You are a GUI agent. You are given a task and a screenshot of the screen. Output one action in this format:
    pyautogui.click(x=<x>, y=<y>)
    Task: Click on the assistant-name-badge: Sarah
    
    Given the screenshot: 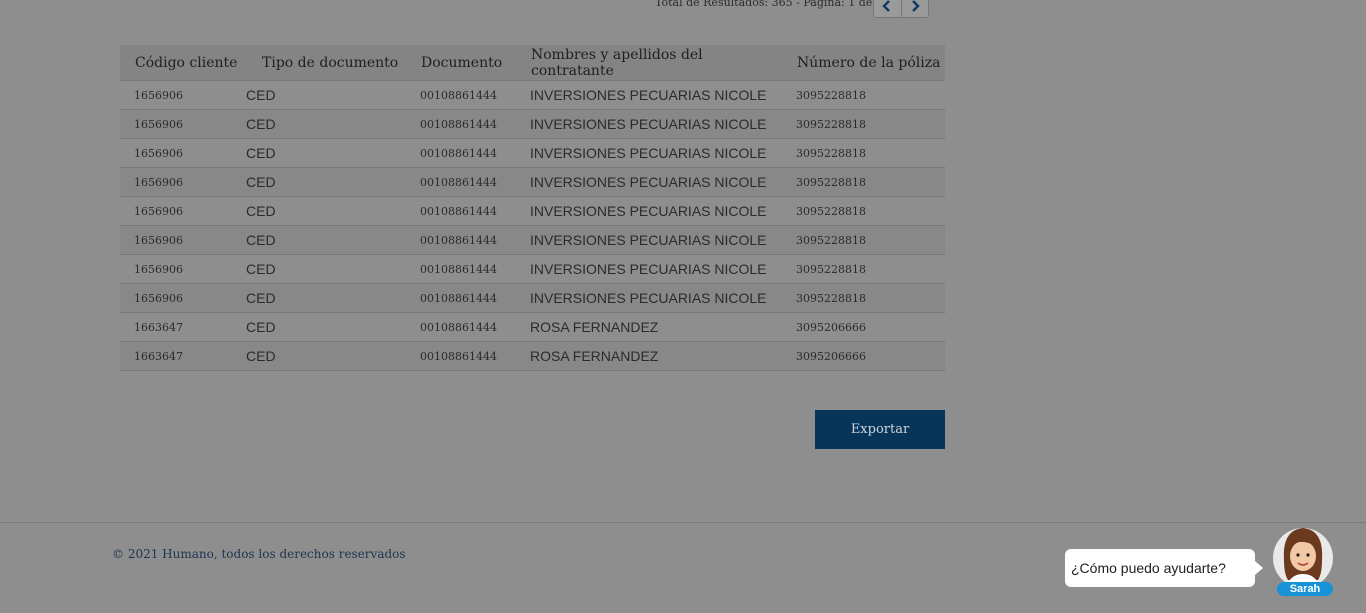 What is the action you would take?
    pyautogui.click(x=1305, y=589)
    